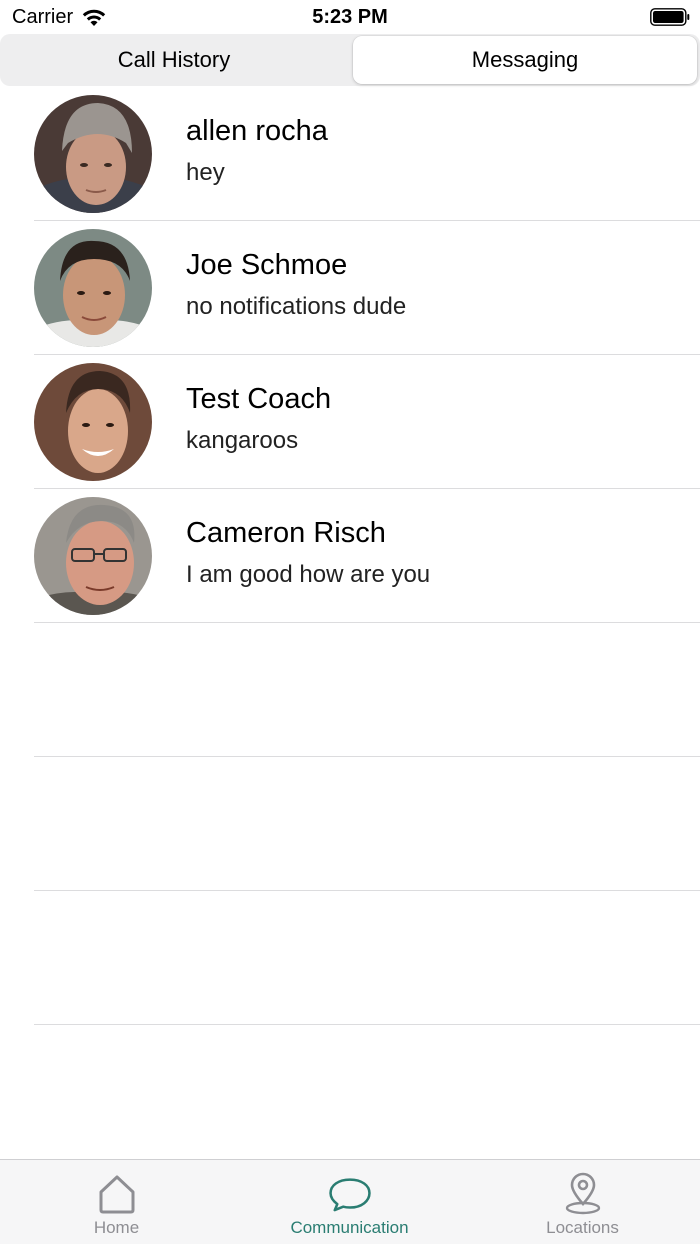  What do you see at coordinates (308, 574) in the screenshot?
I see `message-preview: I am good how are you` at bounding box center [308, 574].